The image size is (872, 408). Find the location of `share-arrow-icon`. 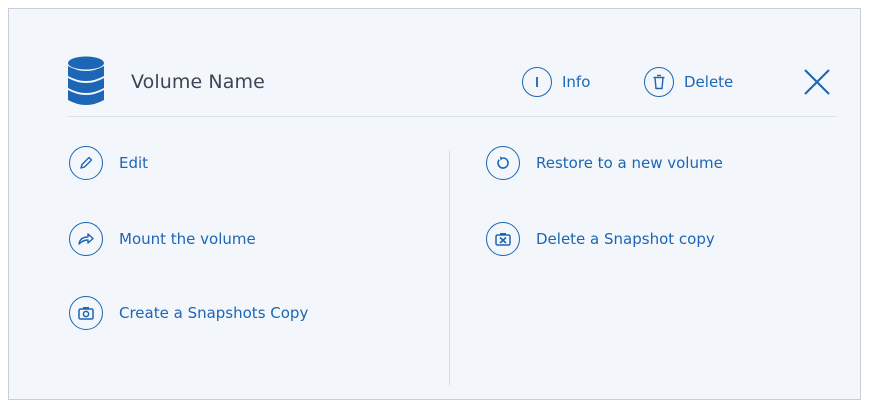

share-arrow-icon is located at coordinates (86, 239).